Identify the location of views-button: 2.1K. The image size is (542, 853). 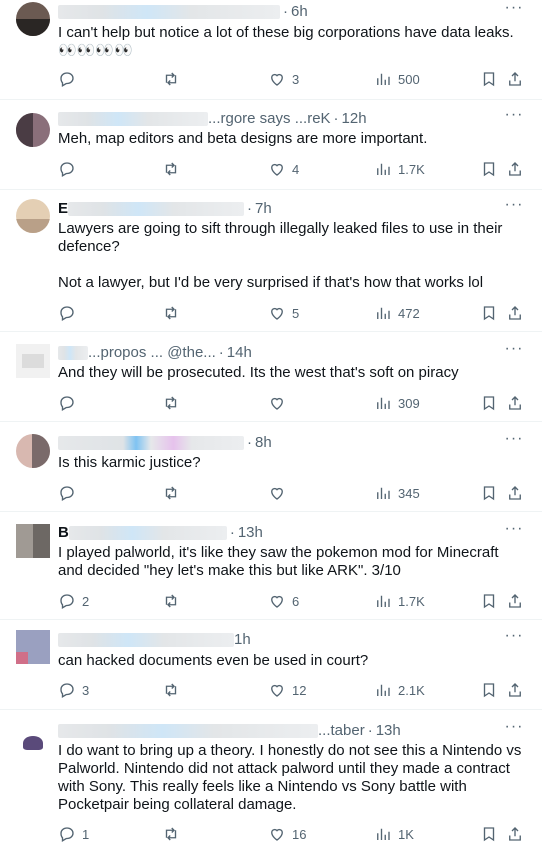
(399, 690).